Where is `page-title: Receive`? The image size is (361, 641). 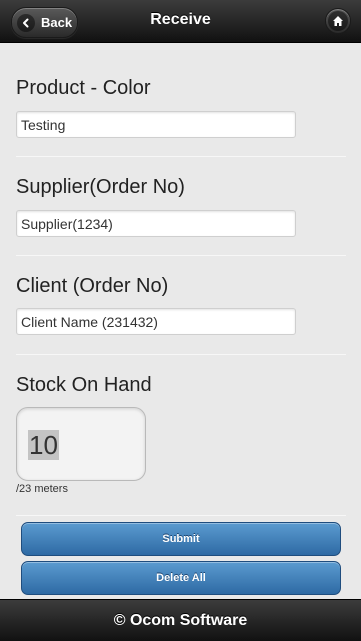
page-title: Receive is located at coordinates (180, 19).